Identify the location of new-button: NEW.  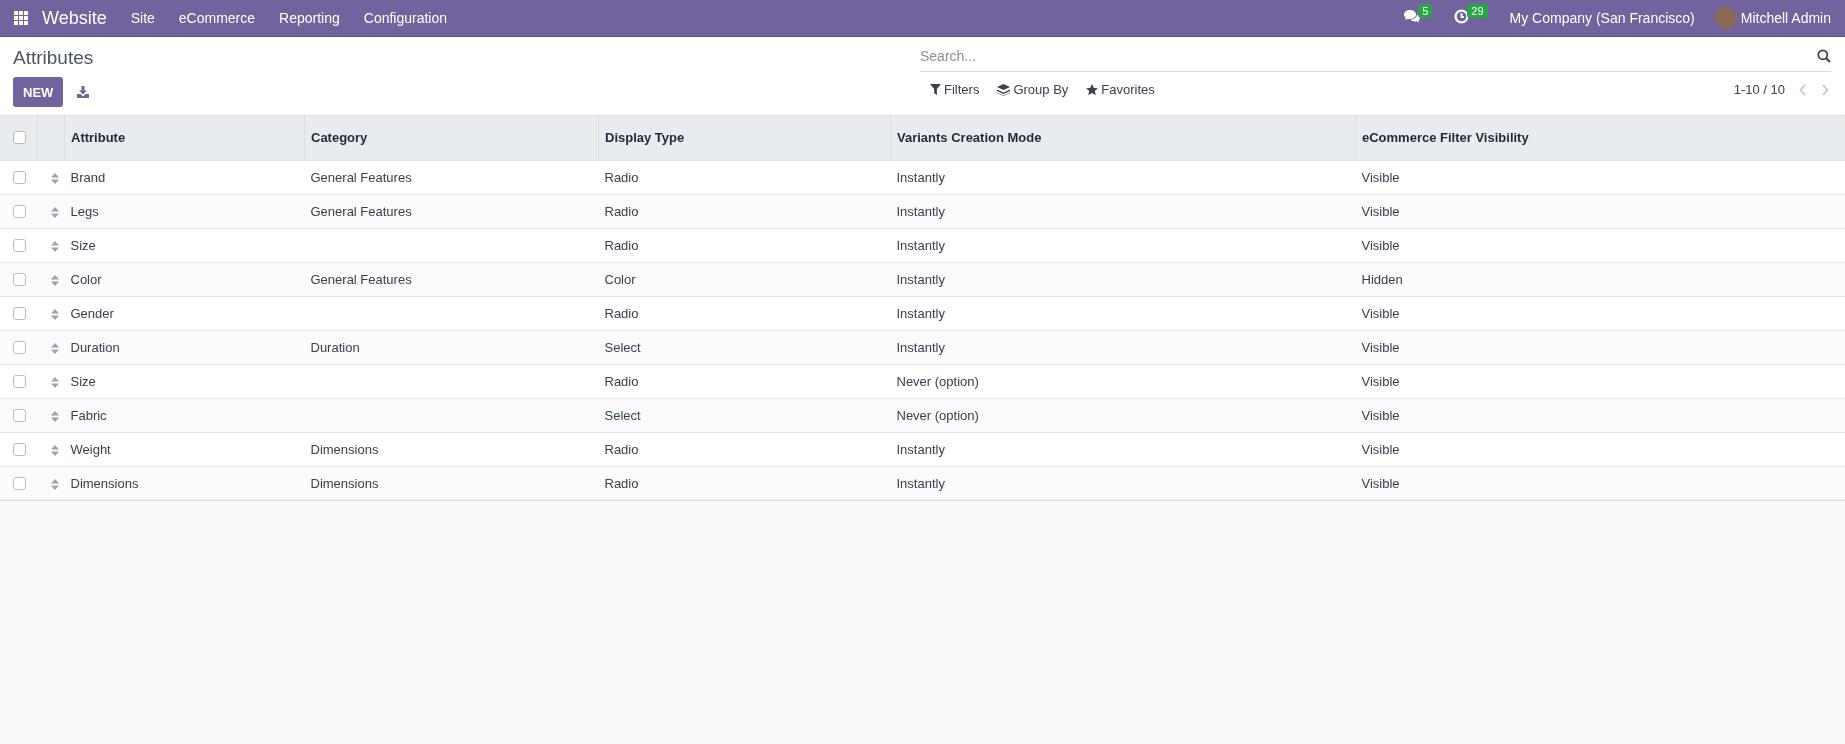
(38, 92).